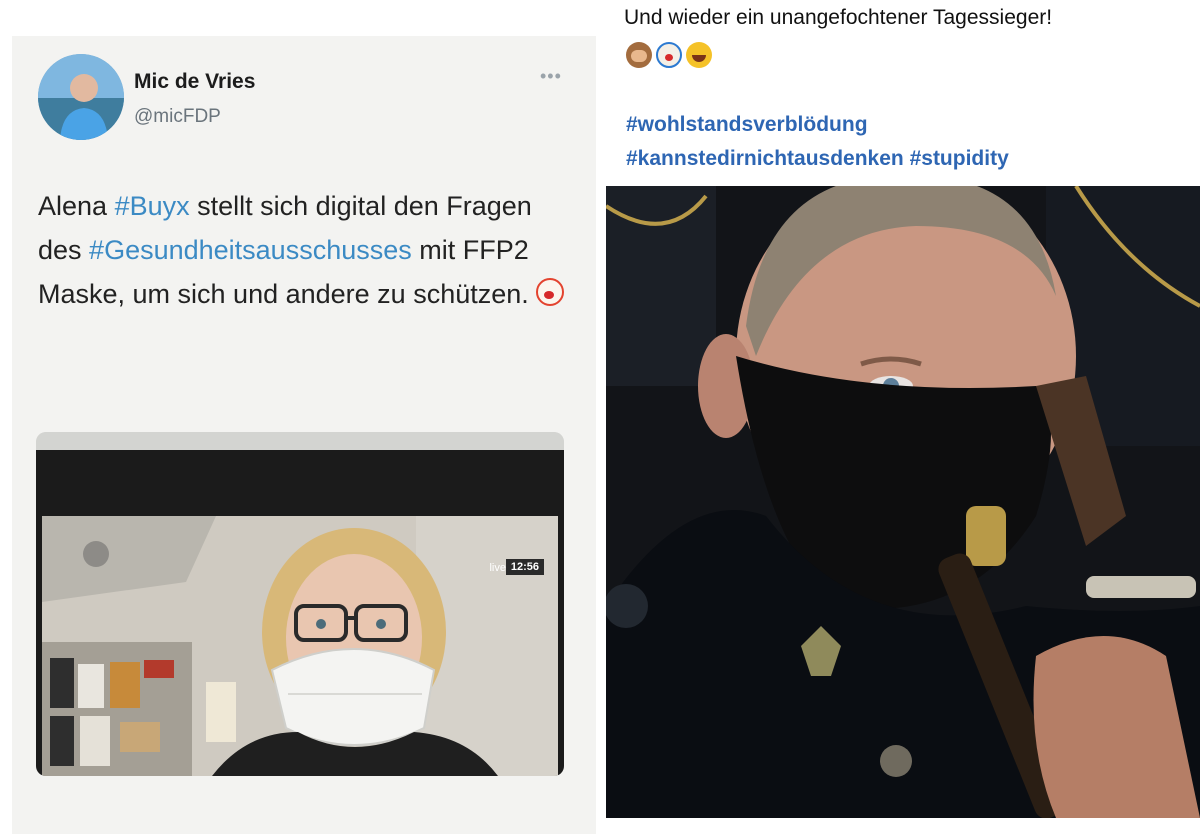 This screenshot has width=1200, height=834. Describe the element at coordinates (817, 159) in the screenshot. I see `hashtag-link: #kannstedirnichtausdenken #stupidity` at that location.